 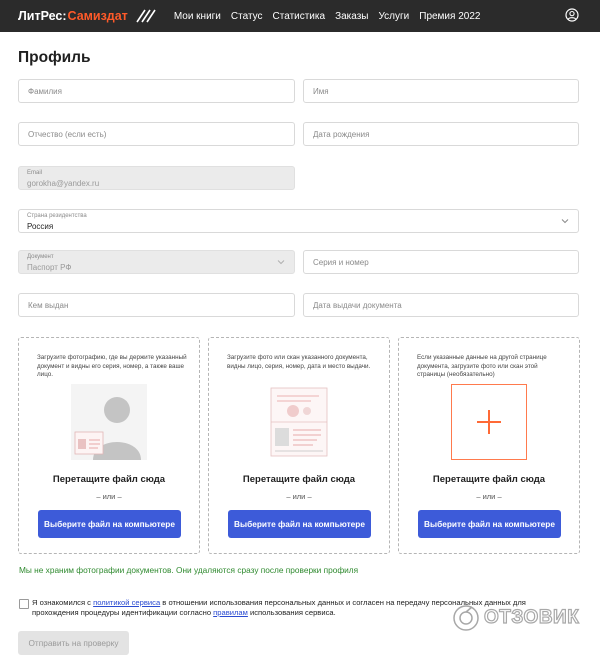 I want to click on email-value: gorokha@yandex.ru, so click(x=63, y=183).